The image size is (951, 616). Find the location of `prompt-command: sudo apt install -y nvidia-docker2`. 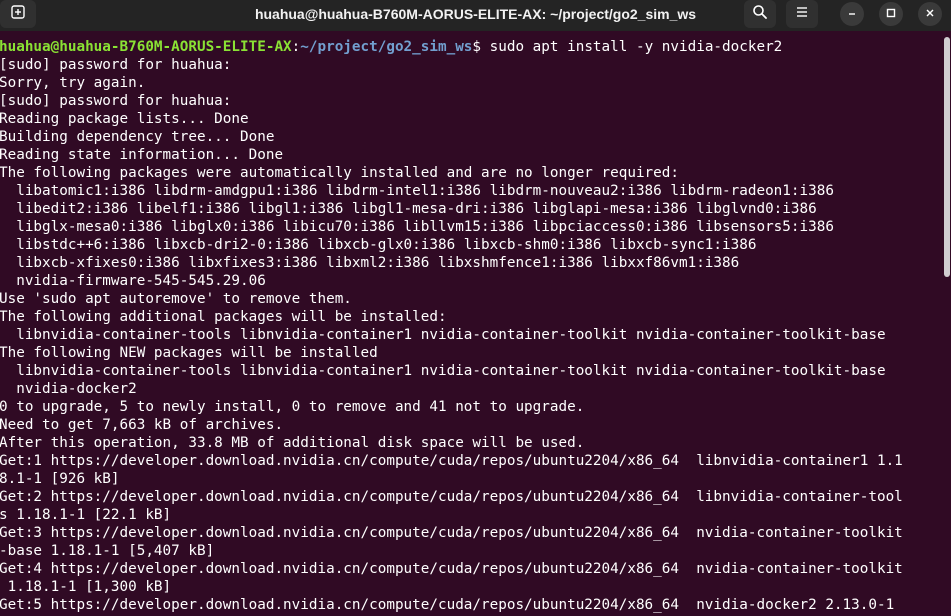

prompt-command: sudo apt install -y nvidia-docker2 is located at coordinates (632, 47).